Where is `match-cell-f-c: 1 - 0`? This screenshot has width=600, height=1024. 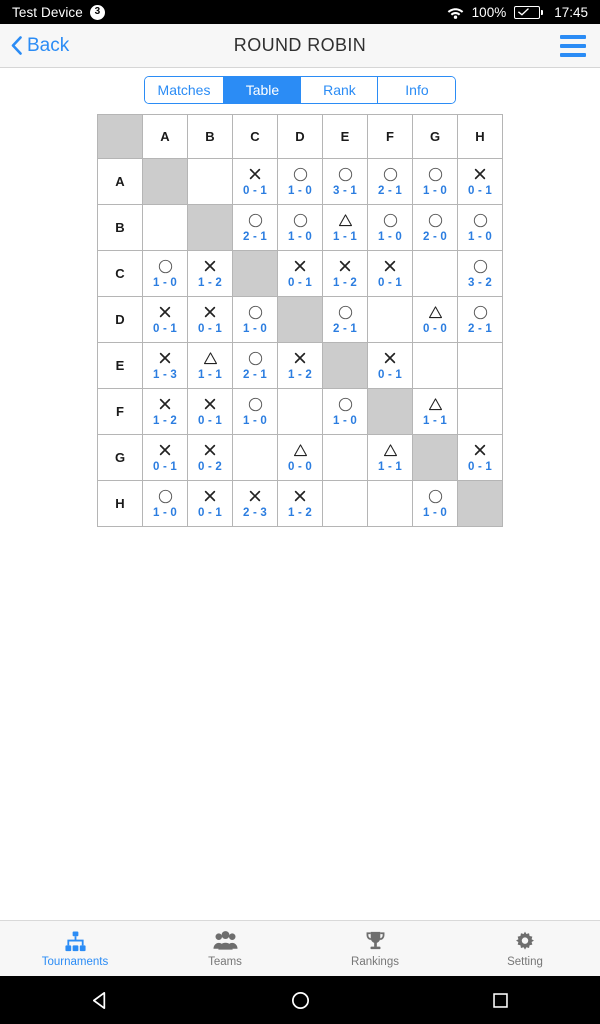 match-cell-f-c: 1 - 0 is located at coordinates (255, 411).